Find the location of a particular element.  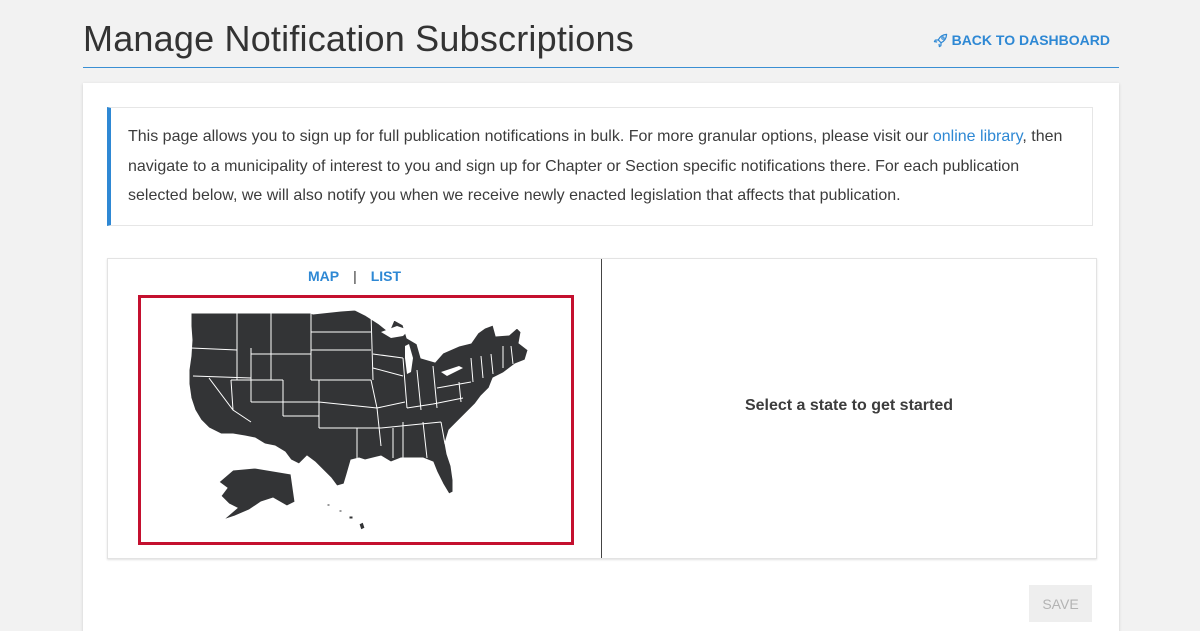

tab-list: LIST is located at coordinates (386, 276).